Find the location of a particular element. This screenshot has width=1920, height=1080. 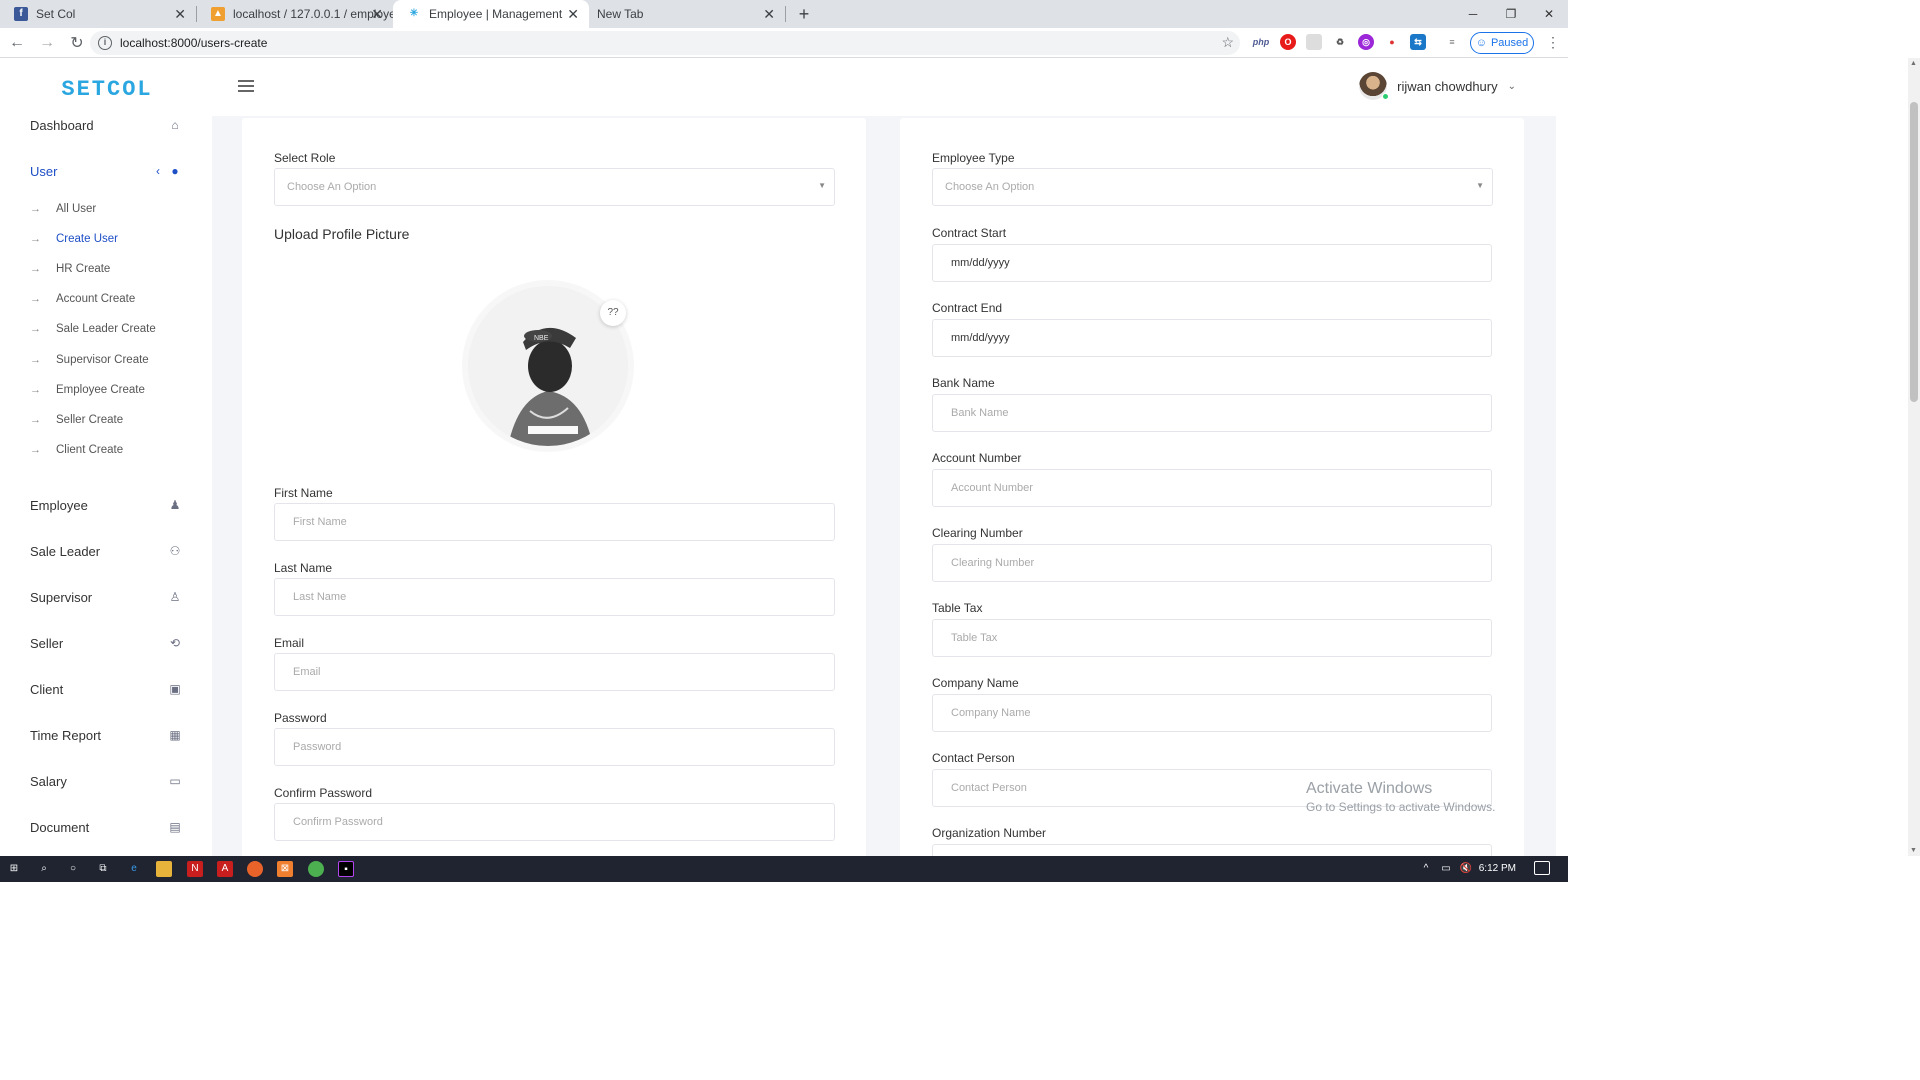

close-window-icon: ✕ is located at coordinates (1549, 14).